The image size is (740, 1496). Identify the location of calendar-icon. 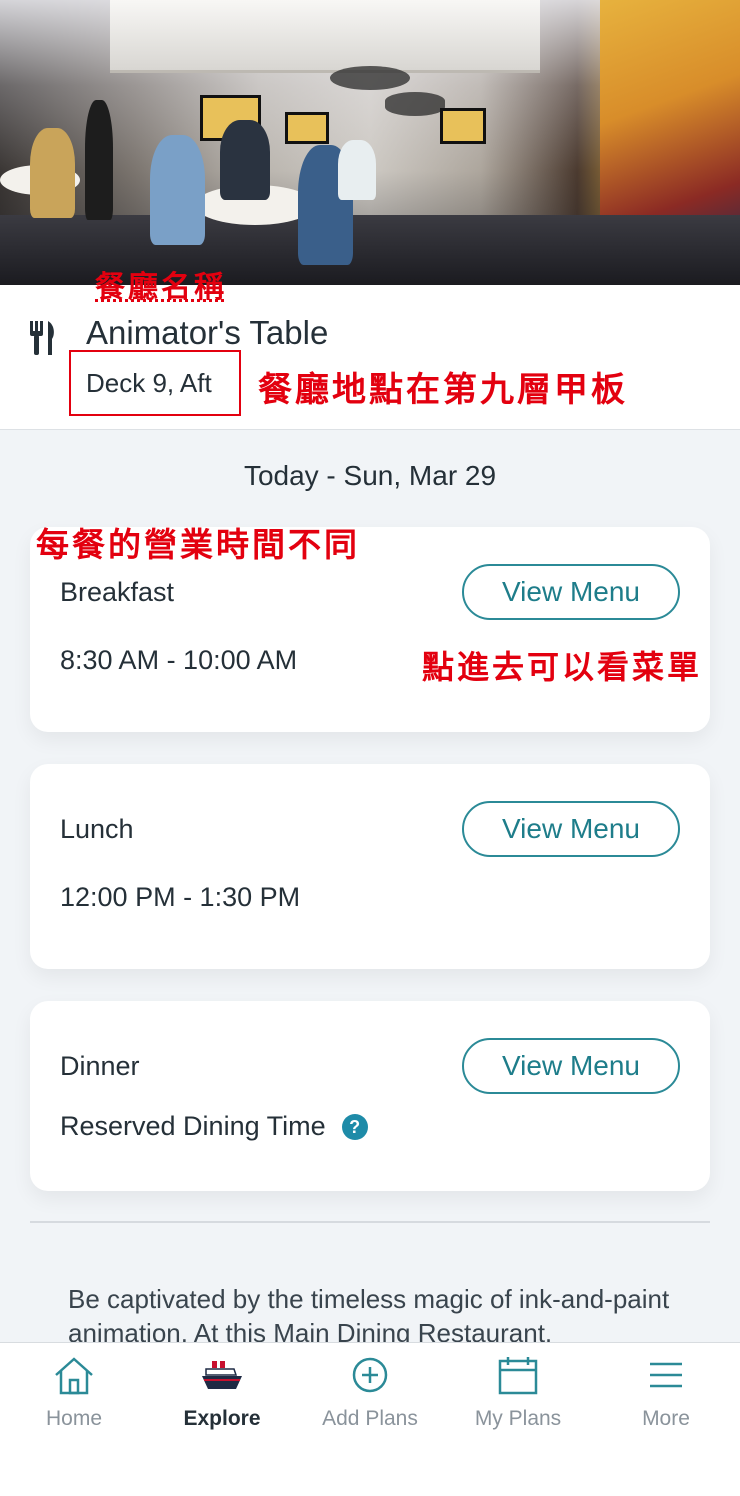
(518, 1376).